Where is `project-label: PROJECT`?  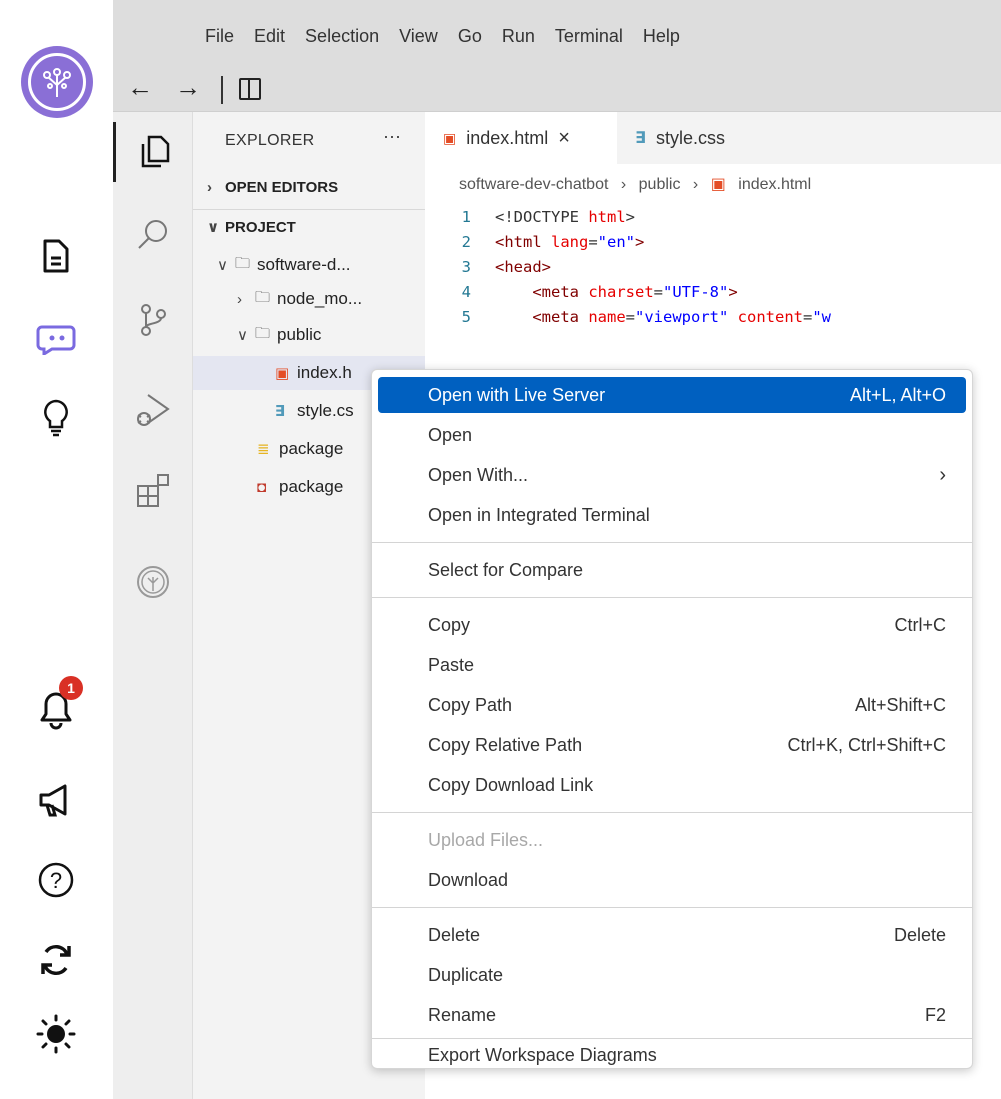
project-label: PROJECT is located at coordinates (260, 227).